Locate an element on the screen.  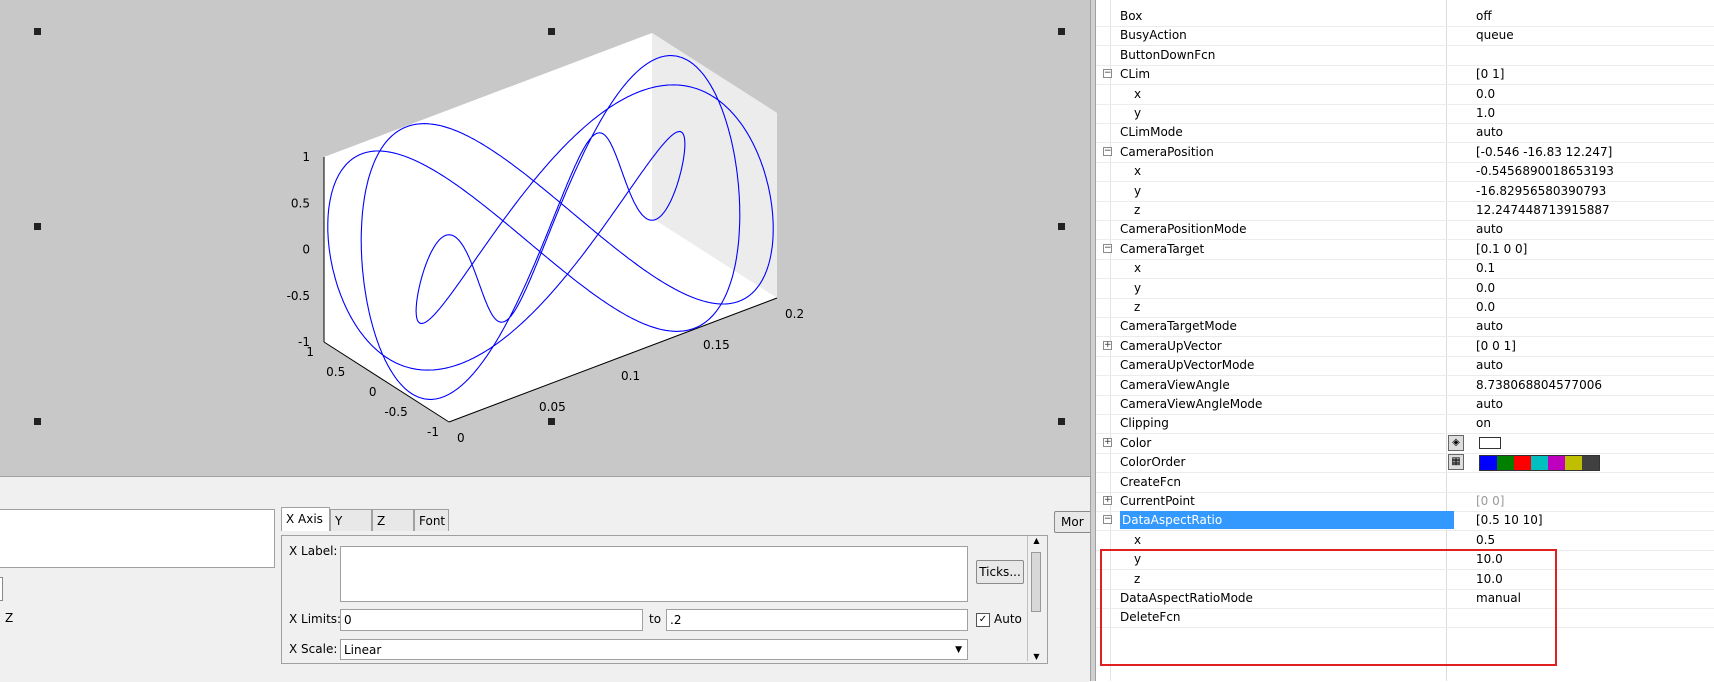
property-row: y -16.82956580390793 is located at coordinates (1405, 191).